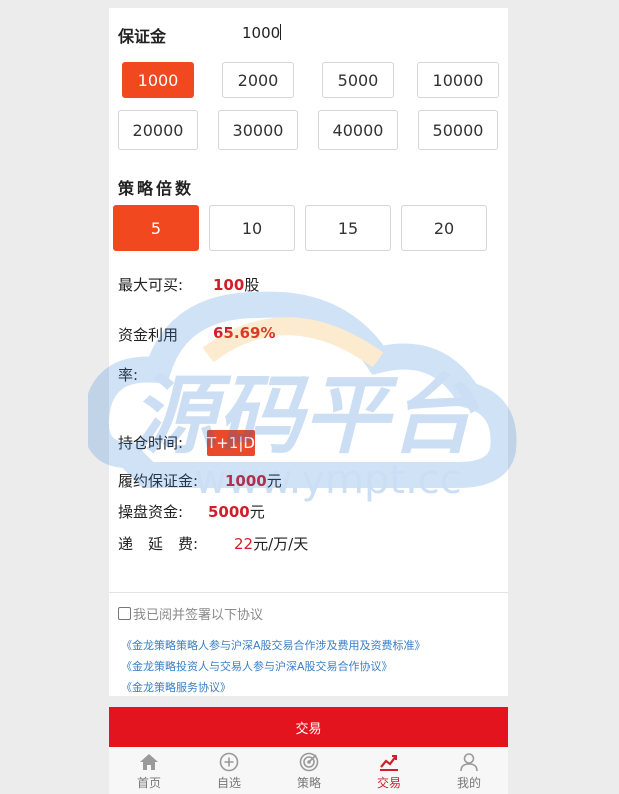 This screenshot has height=794, width=619. I want to click on plus-circle-icon, so click(229, 762).